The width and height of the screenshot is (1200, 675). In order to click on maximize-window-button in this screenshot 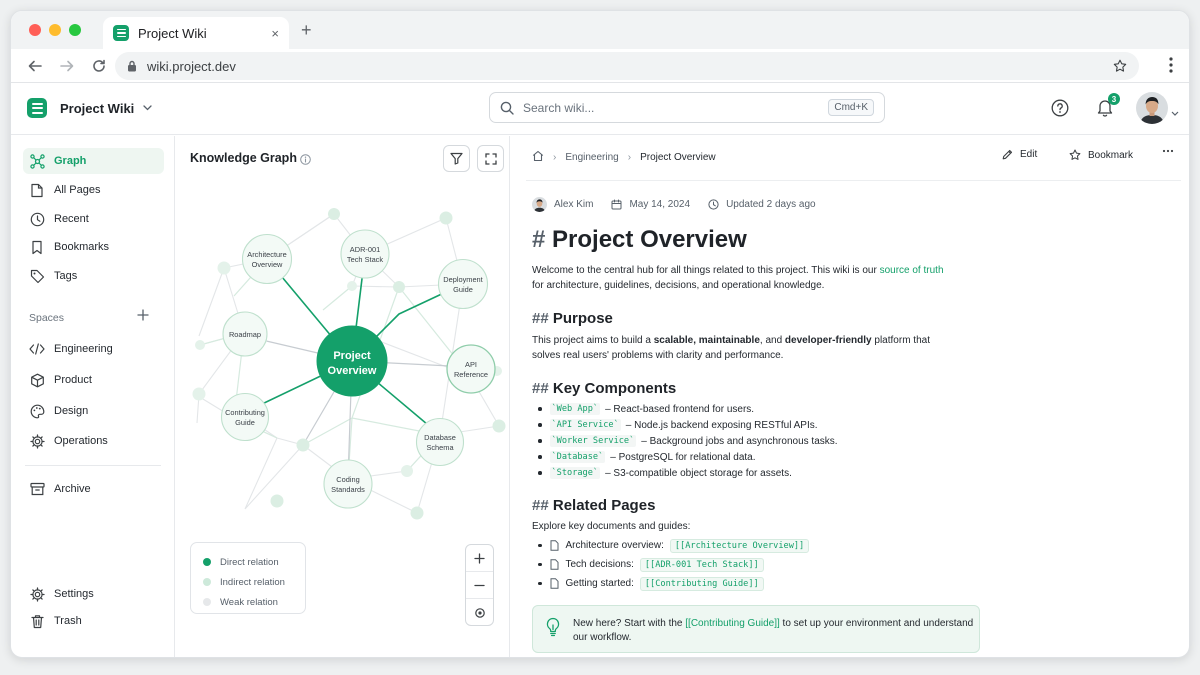, I will do `click(75, 30)`.